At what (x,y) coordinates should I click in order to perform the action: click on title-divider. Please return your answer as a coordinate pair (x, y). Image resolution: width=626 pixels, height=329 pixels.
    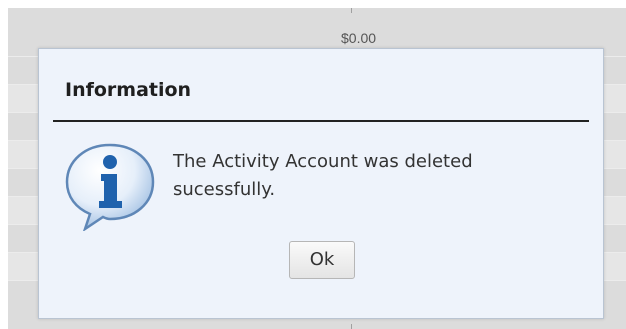
    Looking at the image, I should click on (321, 121).